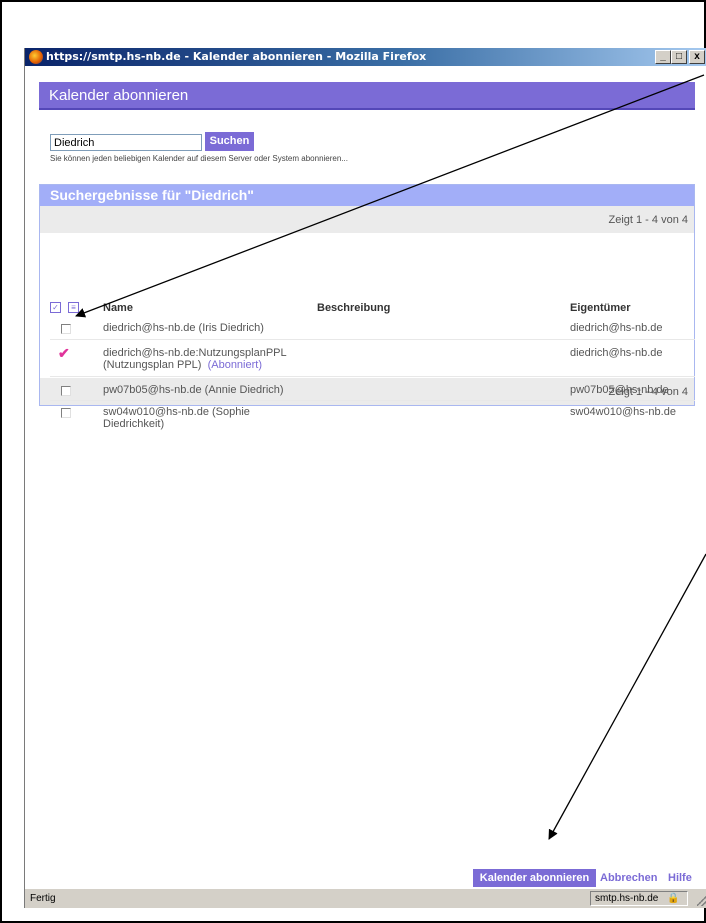 This screenshot has height=923, width=706. I want to click on column-header-name: Name, so click(118, 308).